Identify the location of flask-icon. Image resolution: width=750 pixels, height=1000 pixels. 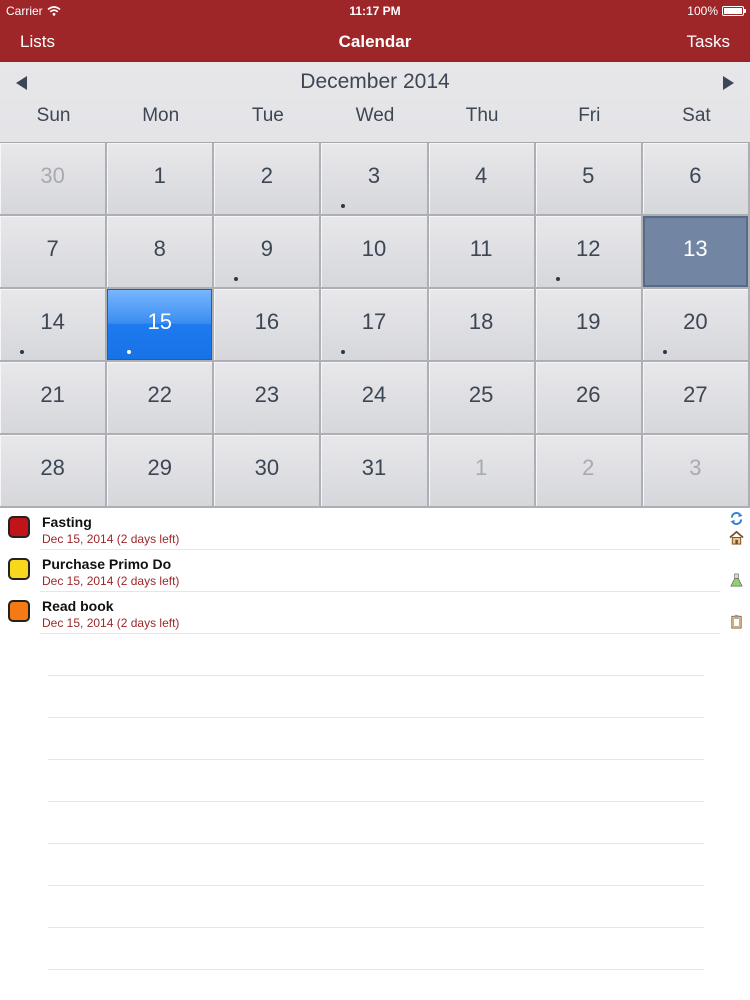
(736, 580).